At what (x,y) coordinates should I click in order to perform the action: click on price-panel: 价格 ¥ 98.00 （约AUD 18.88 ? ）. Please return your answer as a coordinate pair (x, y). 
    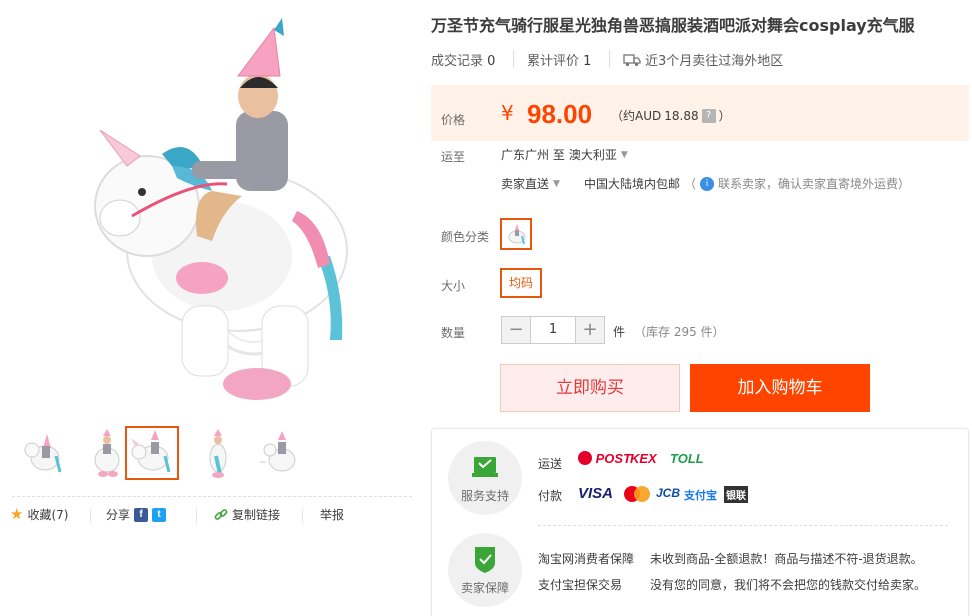
    Looking at the image, I should click on (700, 113).